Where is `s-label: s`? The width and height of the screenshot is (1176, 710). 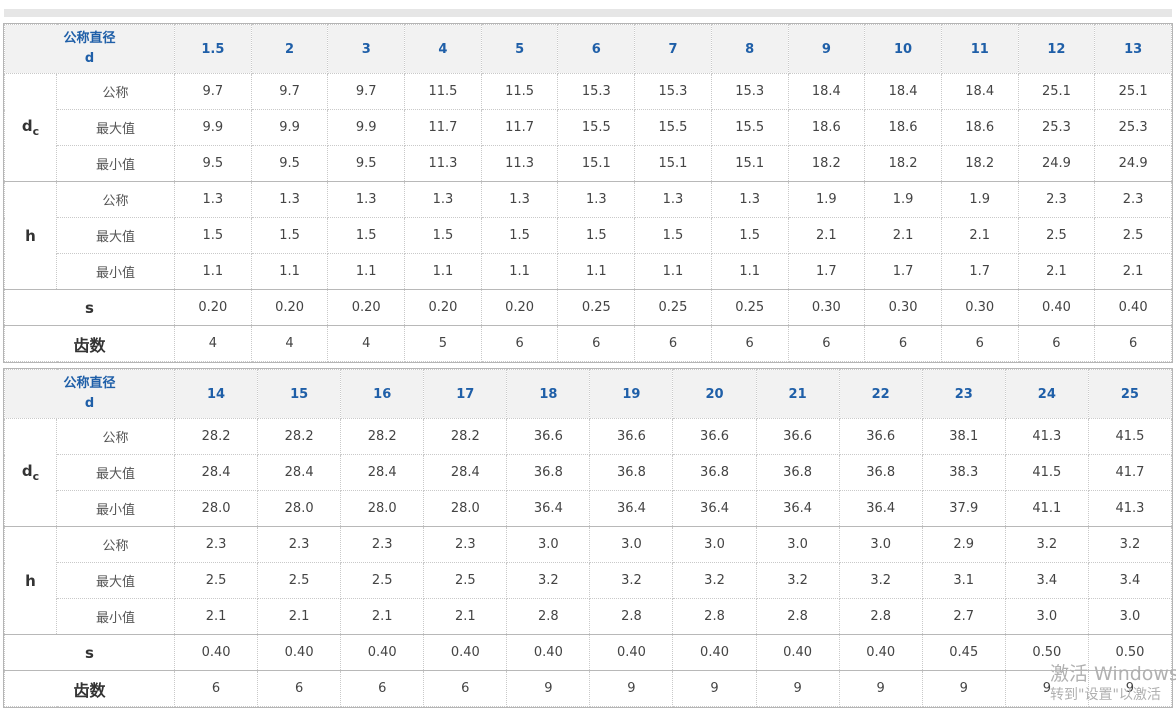 s-label: s is located at coordinates (89, 652).